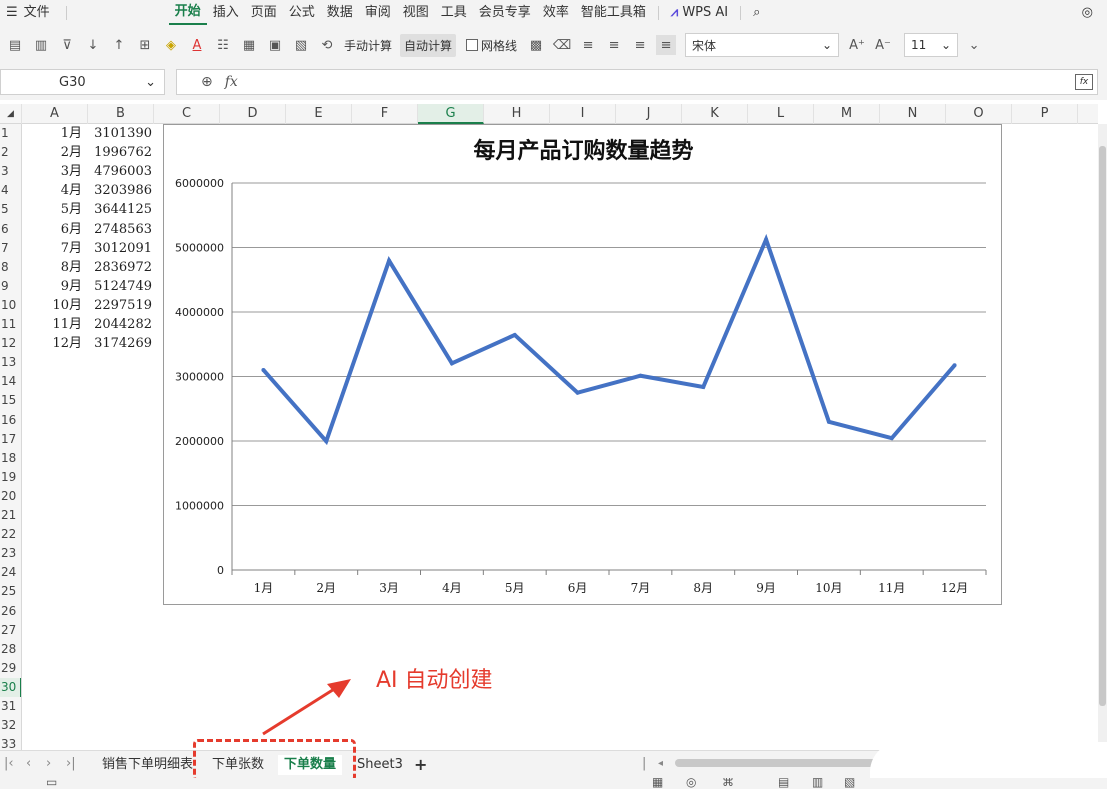 The width and height of the screenshot is (1107, 789). What do you see at coordinates (849, 783) in the screenshot?
I see `reading-view-icon: ▧` at bounding box center [849, 783].